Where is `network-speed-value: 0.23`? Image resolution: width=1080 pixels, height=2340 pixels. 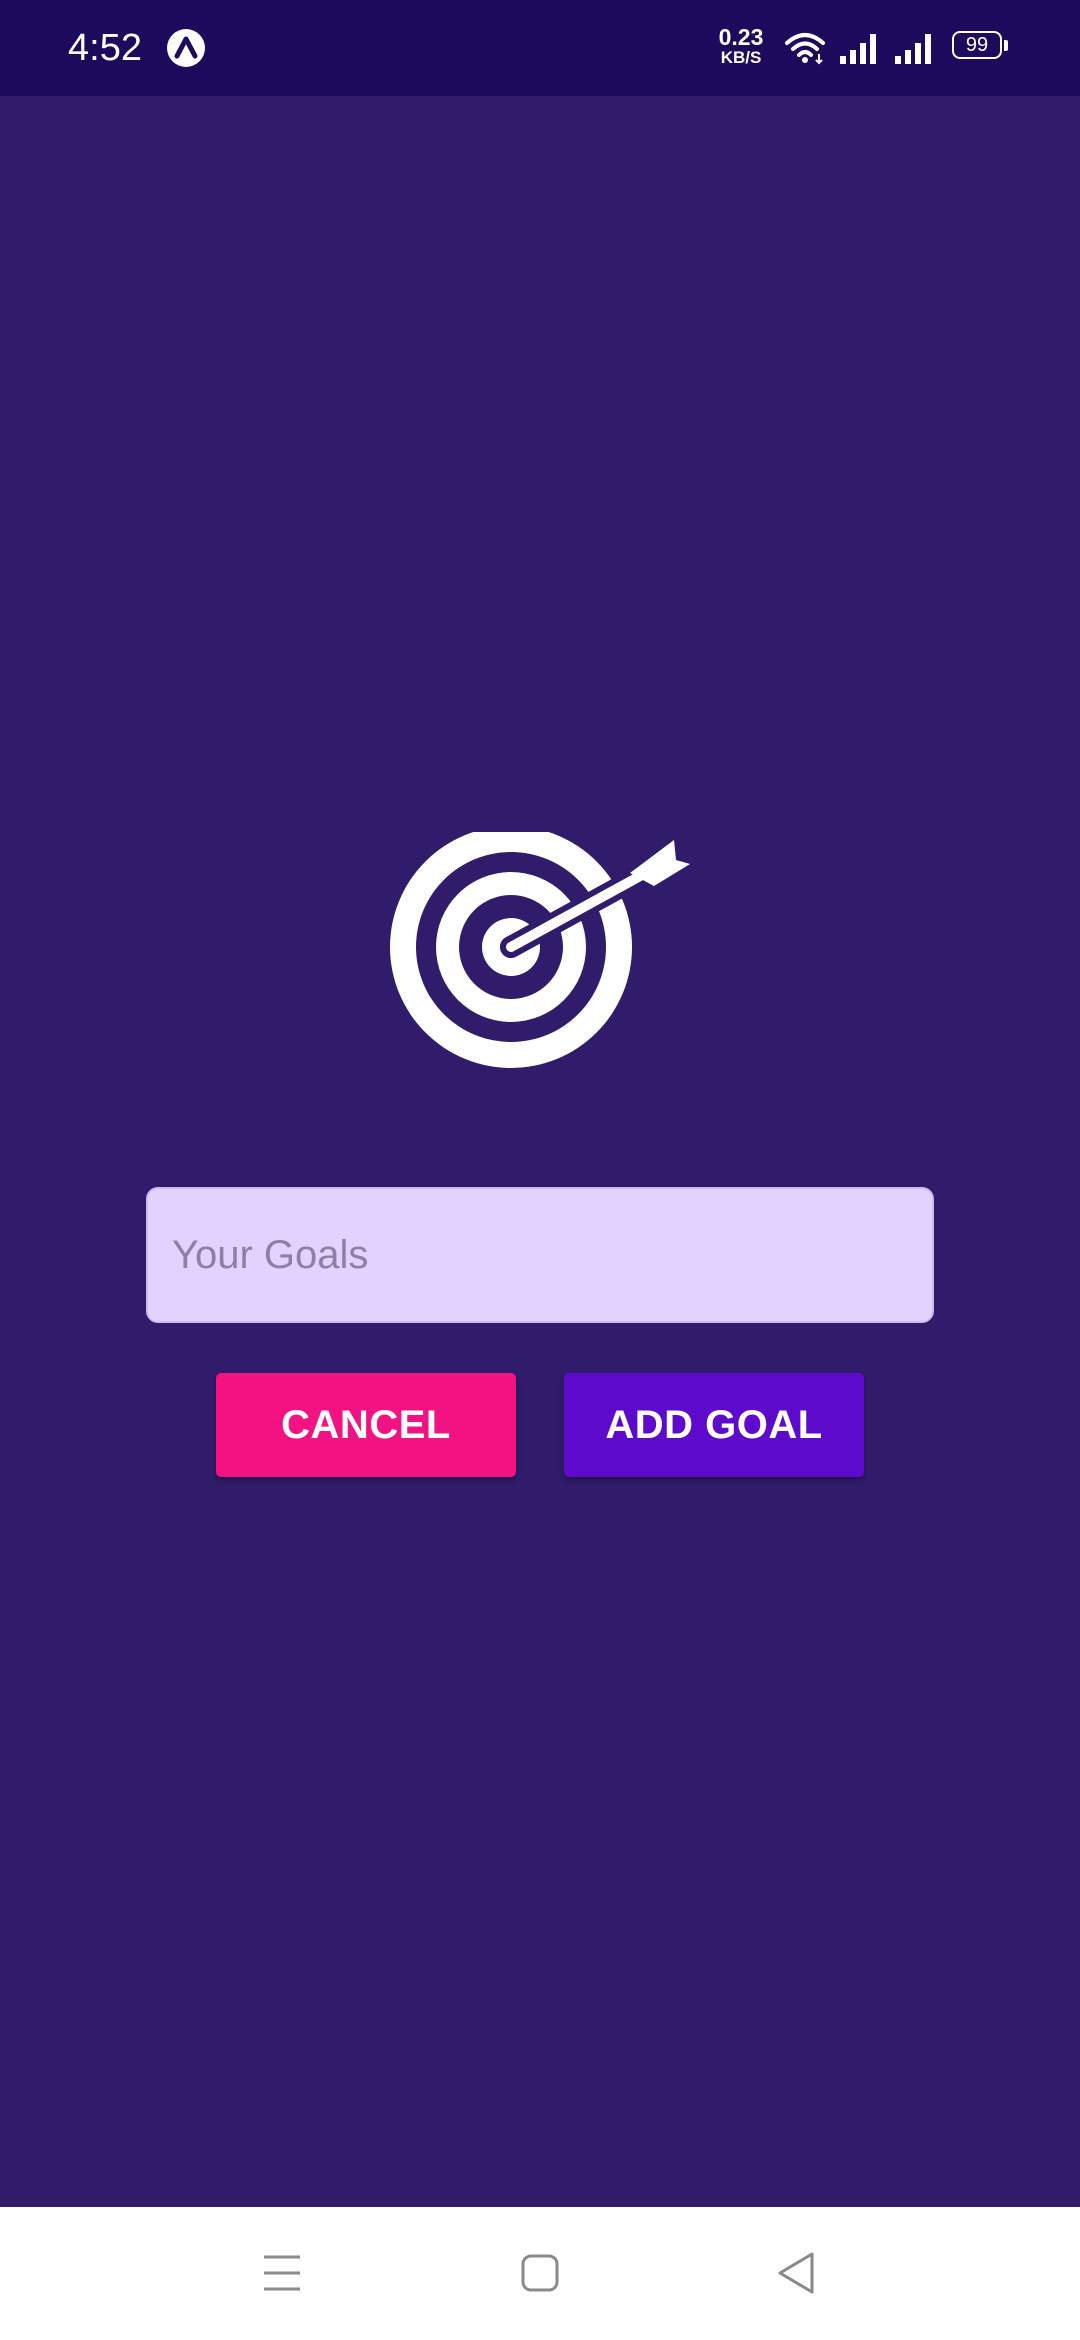 network-speed-value: 0.23 is located at coordinates (741, 37).